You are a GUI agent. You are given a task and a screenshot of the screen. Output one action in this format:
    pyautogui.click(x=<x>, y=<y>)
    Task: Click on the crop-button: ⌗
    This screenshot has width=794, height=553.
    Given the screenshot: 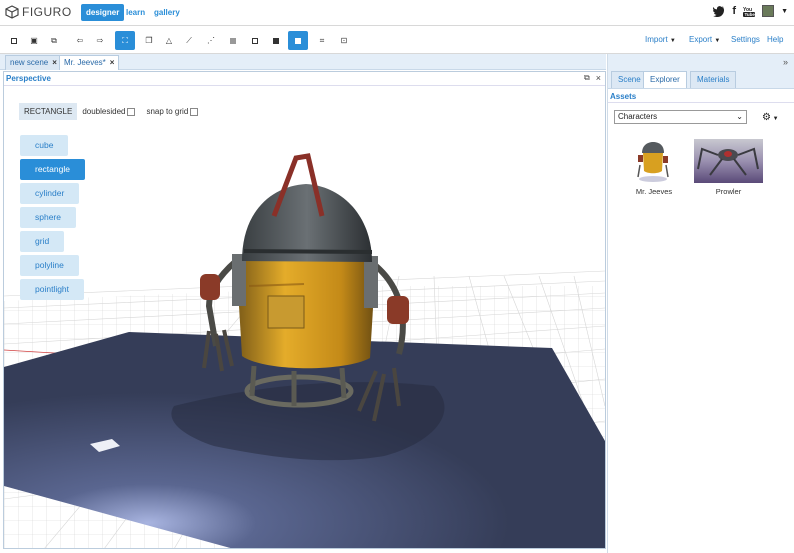 What is the action you would take?
    pyautogui.click(x=322, y=40)
    